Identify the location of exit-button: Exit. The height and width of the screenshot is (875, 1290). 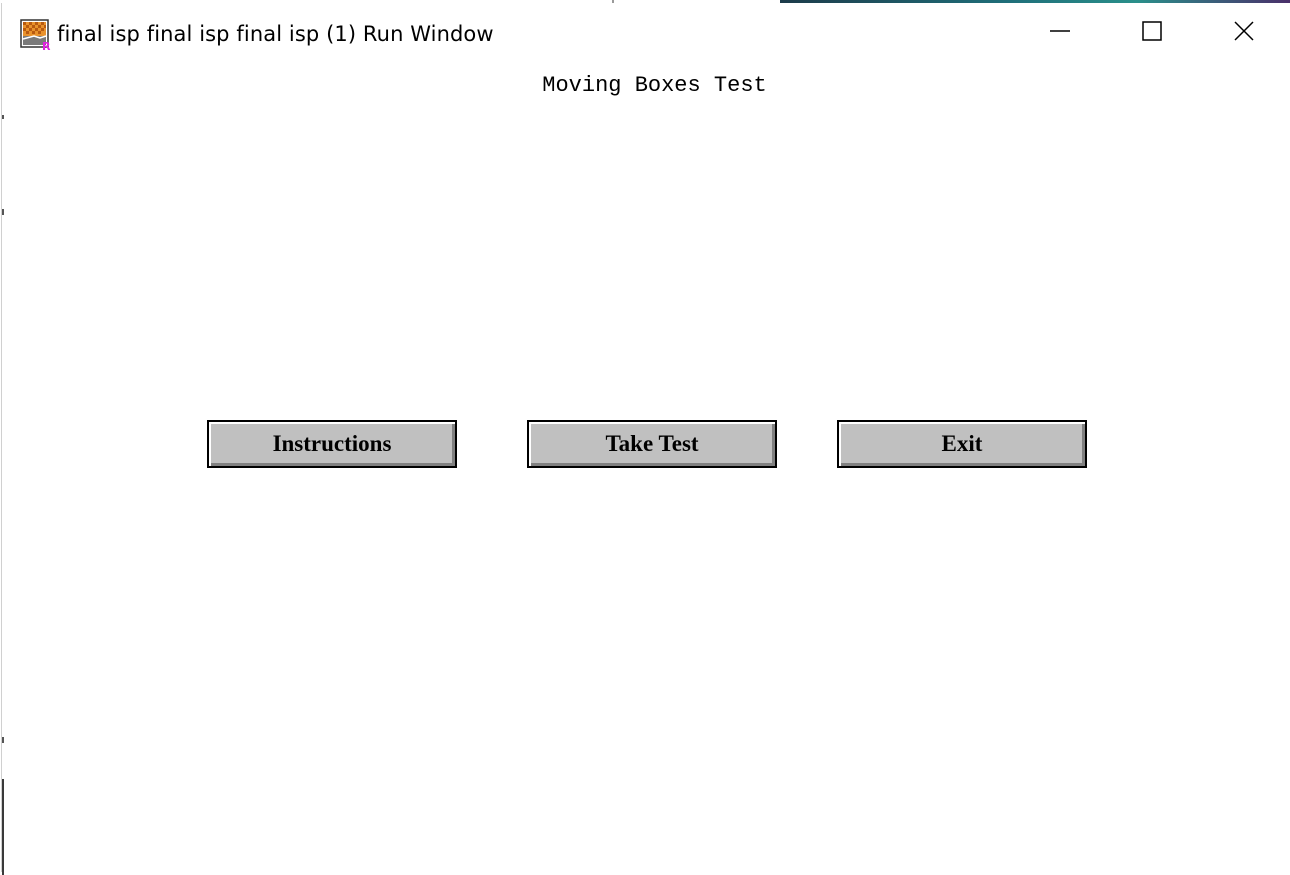
(962, 444).